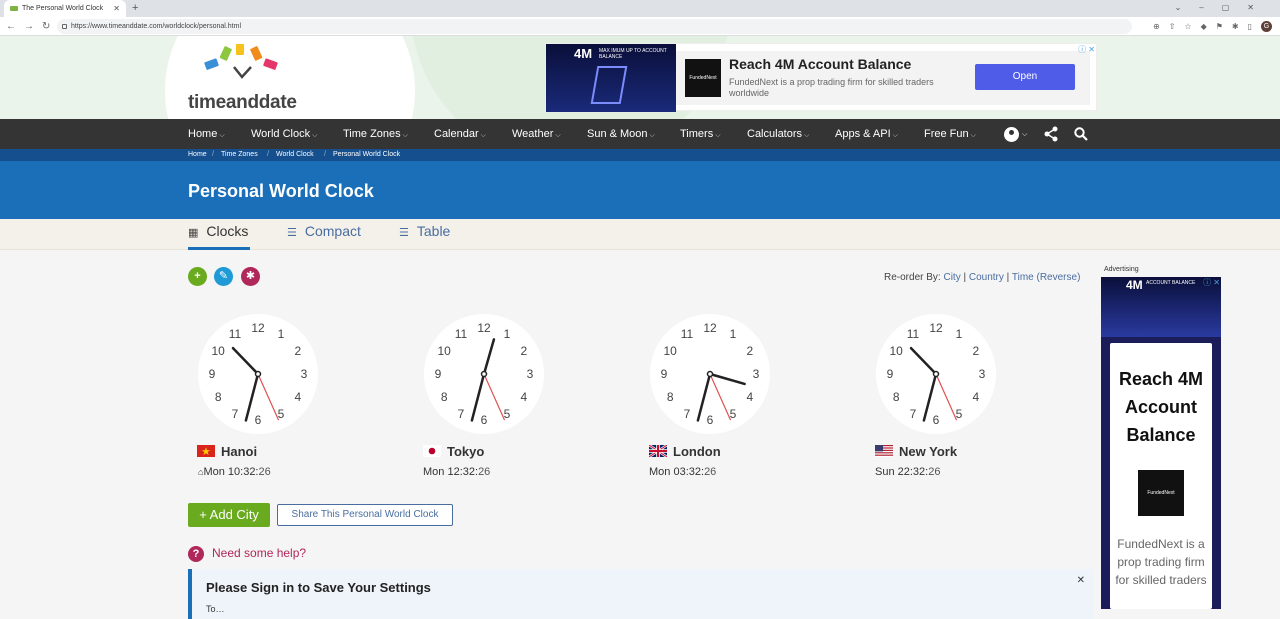  Describe the element at coordinates (685, 451) in the screenshot. I see `city-name: London` at that location.